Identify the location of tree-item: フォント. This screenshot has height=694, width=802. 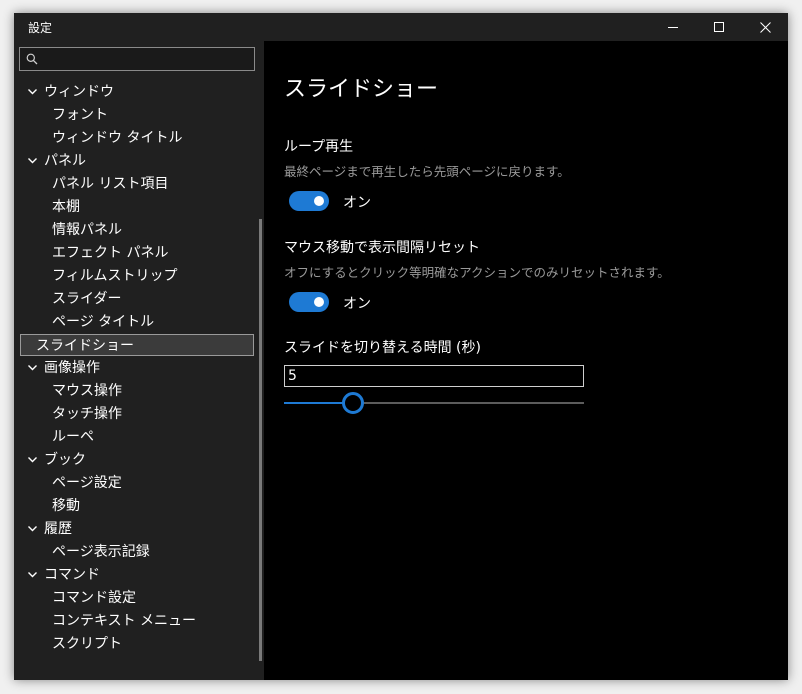
(80, 115).